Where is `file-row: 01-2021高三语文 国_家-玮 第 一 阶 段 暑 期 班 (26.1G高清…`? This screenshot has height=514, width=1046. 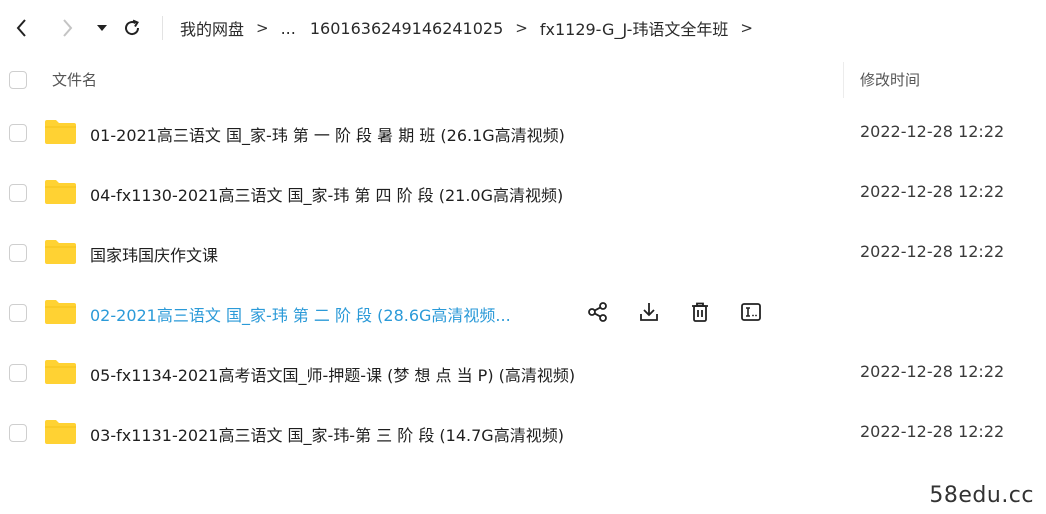
file-row: 01-2021高三语文 国_家-玮 第 一 阶 段 暑 期 班 (26.1G高清… is located at coordinates (523, 133).